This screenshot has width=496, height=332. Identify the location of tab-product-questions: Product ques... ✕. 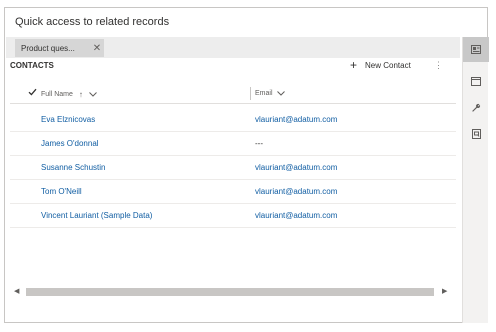
(59, 48).